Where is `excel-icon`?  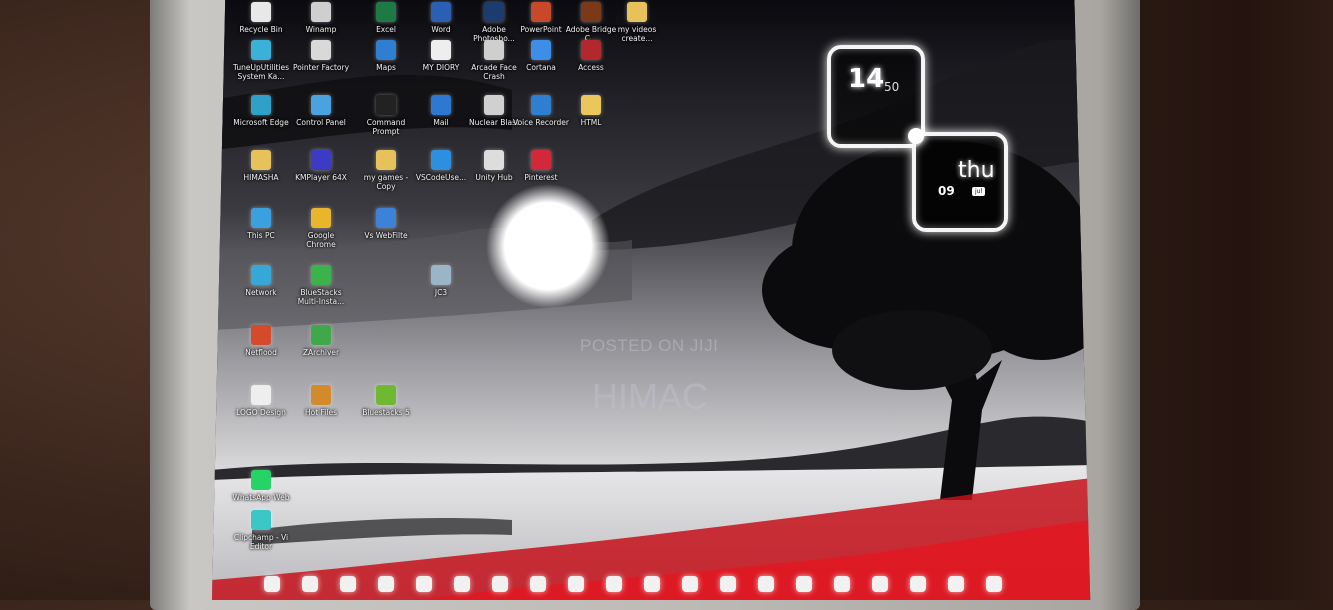 excel-icon is located at coordinates (386, 12).